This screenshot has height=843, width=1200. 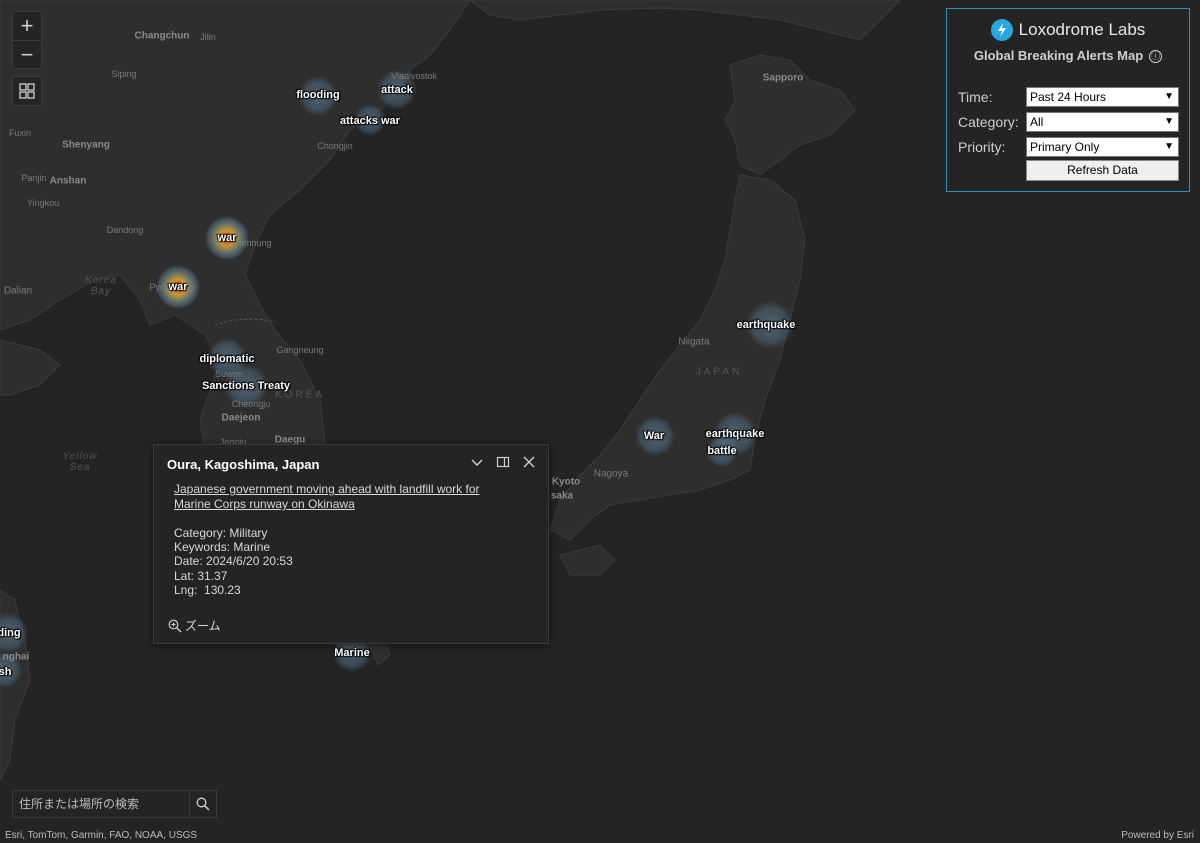 I want to click on dock-icon, so click(x=503, y=462).